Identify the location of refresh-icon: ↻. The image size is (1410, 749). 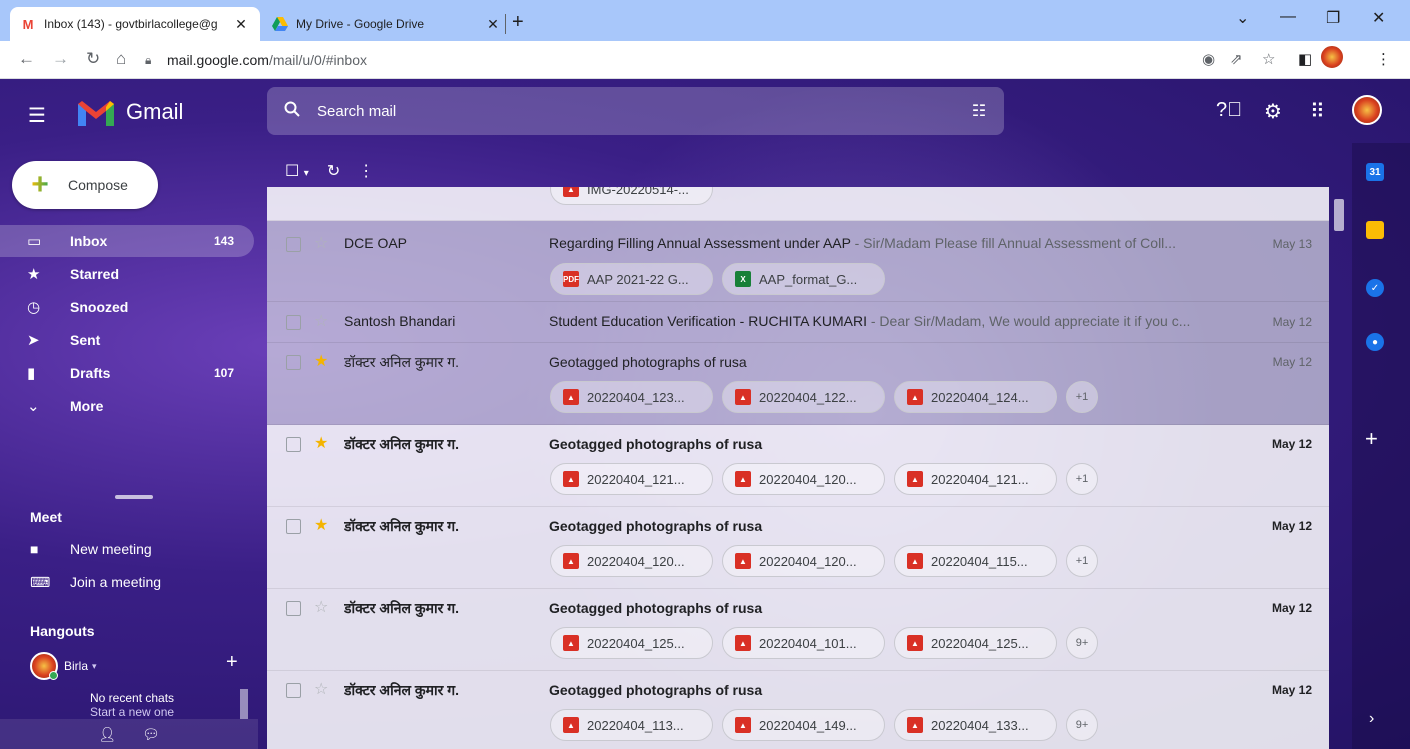
(333, 171).